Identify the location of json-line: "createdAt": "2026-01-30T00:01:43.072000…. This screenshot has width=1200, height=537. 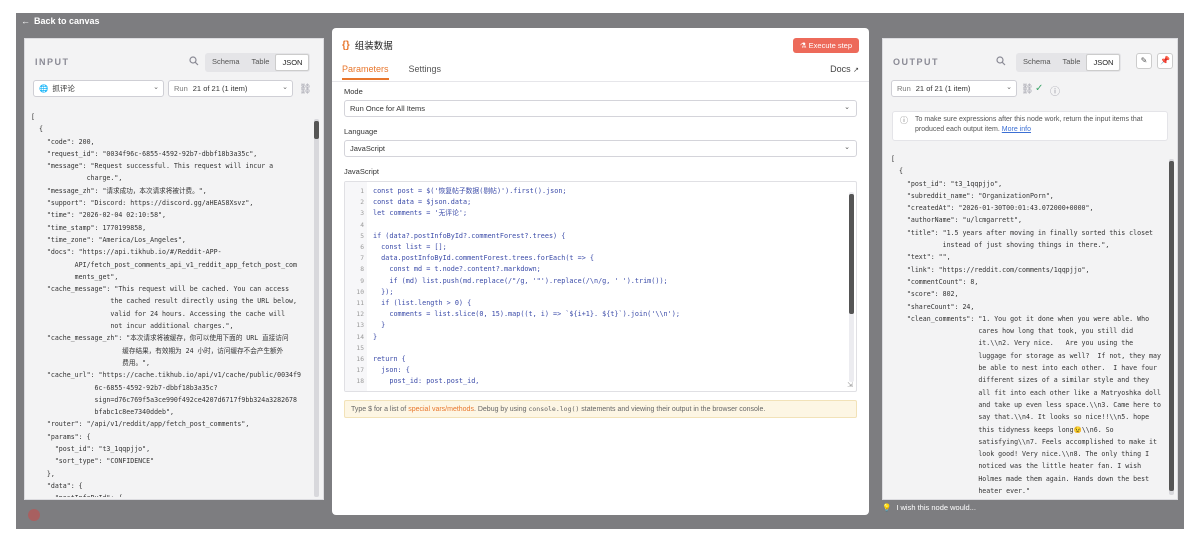
(992, 208).